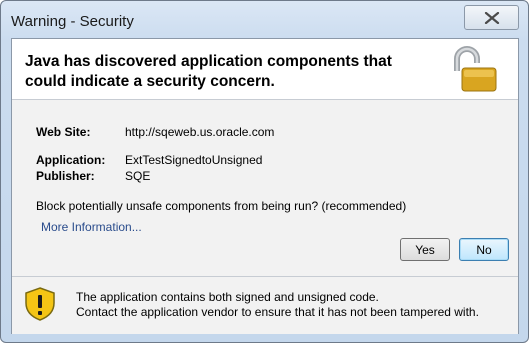 This screenshot has height=343, width=529. I want to click on unlocked-padlock-icon, so click(475, 69).